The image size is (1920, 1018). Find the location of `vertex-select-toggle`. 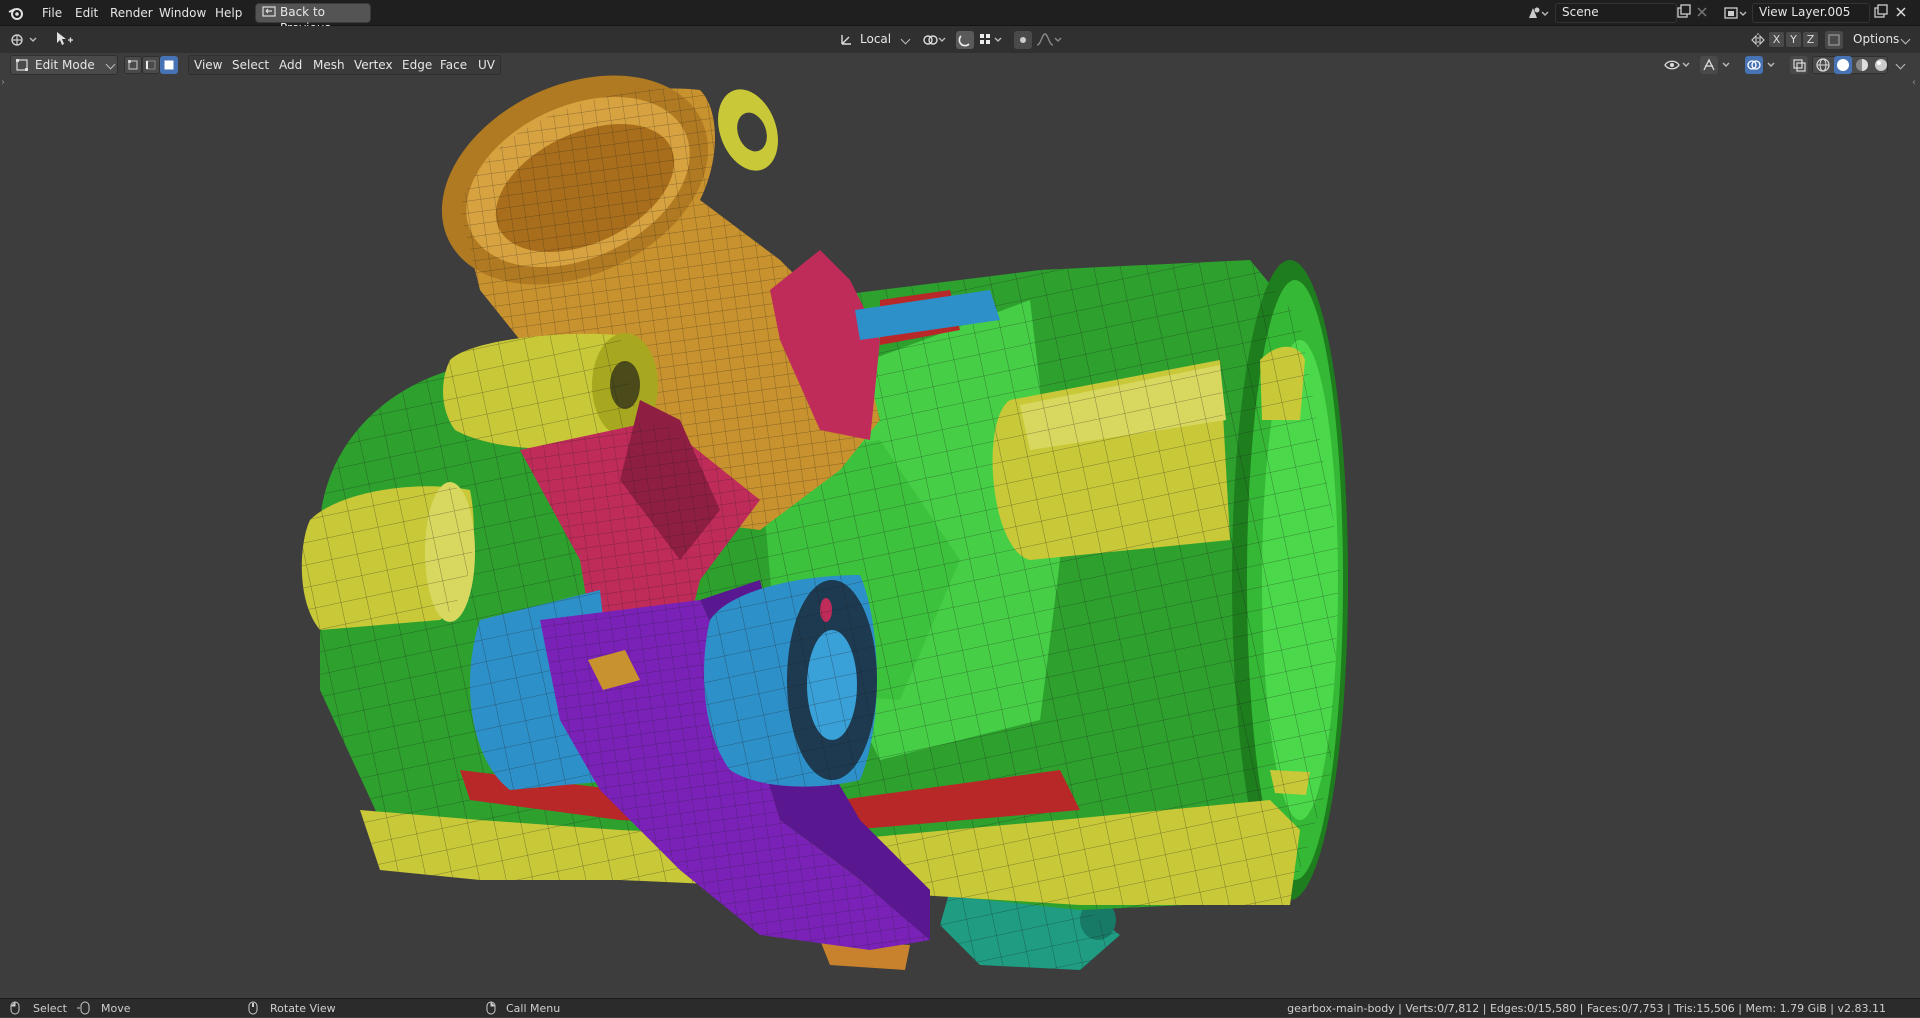

vertex-select-toggle is located at coordinates (133, 65).